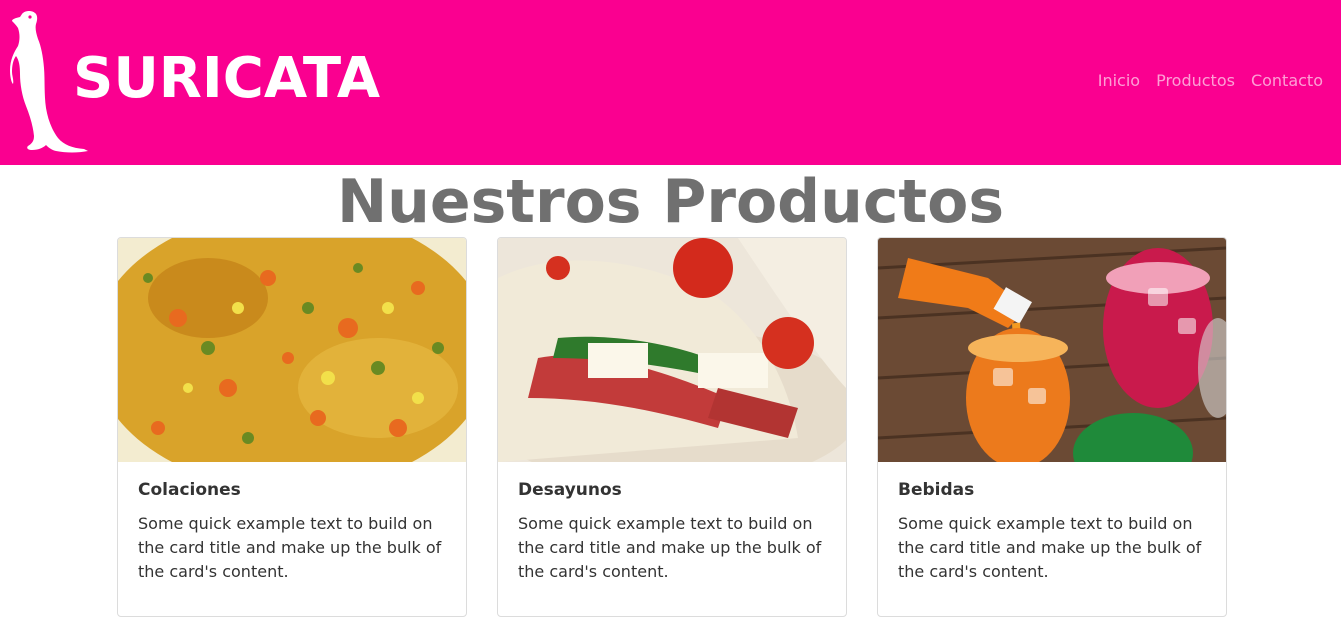  I want to click on nav-productos: Productos, so click(1195, 81).